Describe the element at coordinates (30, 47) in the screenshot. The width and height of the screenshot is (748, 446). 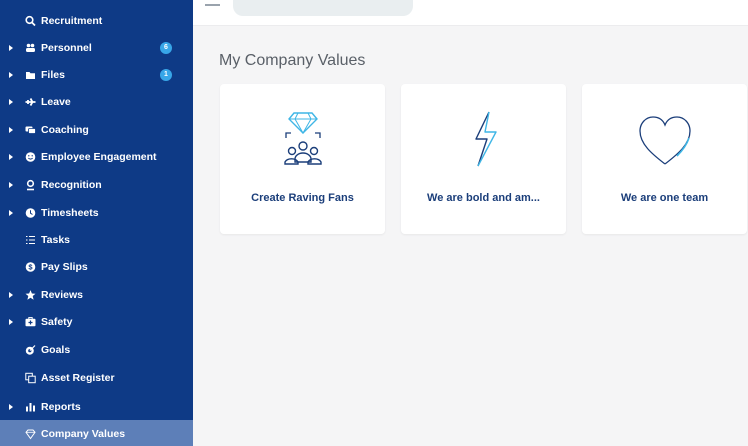
I see `people-icon` at that location.